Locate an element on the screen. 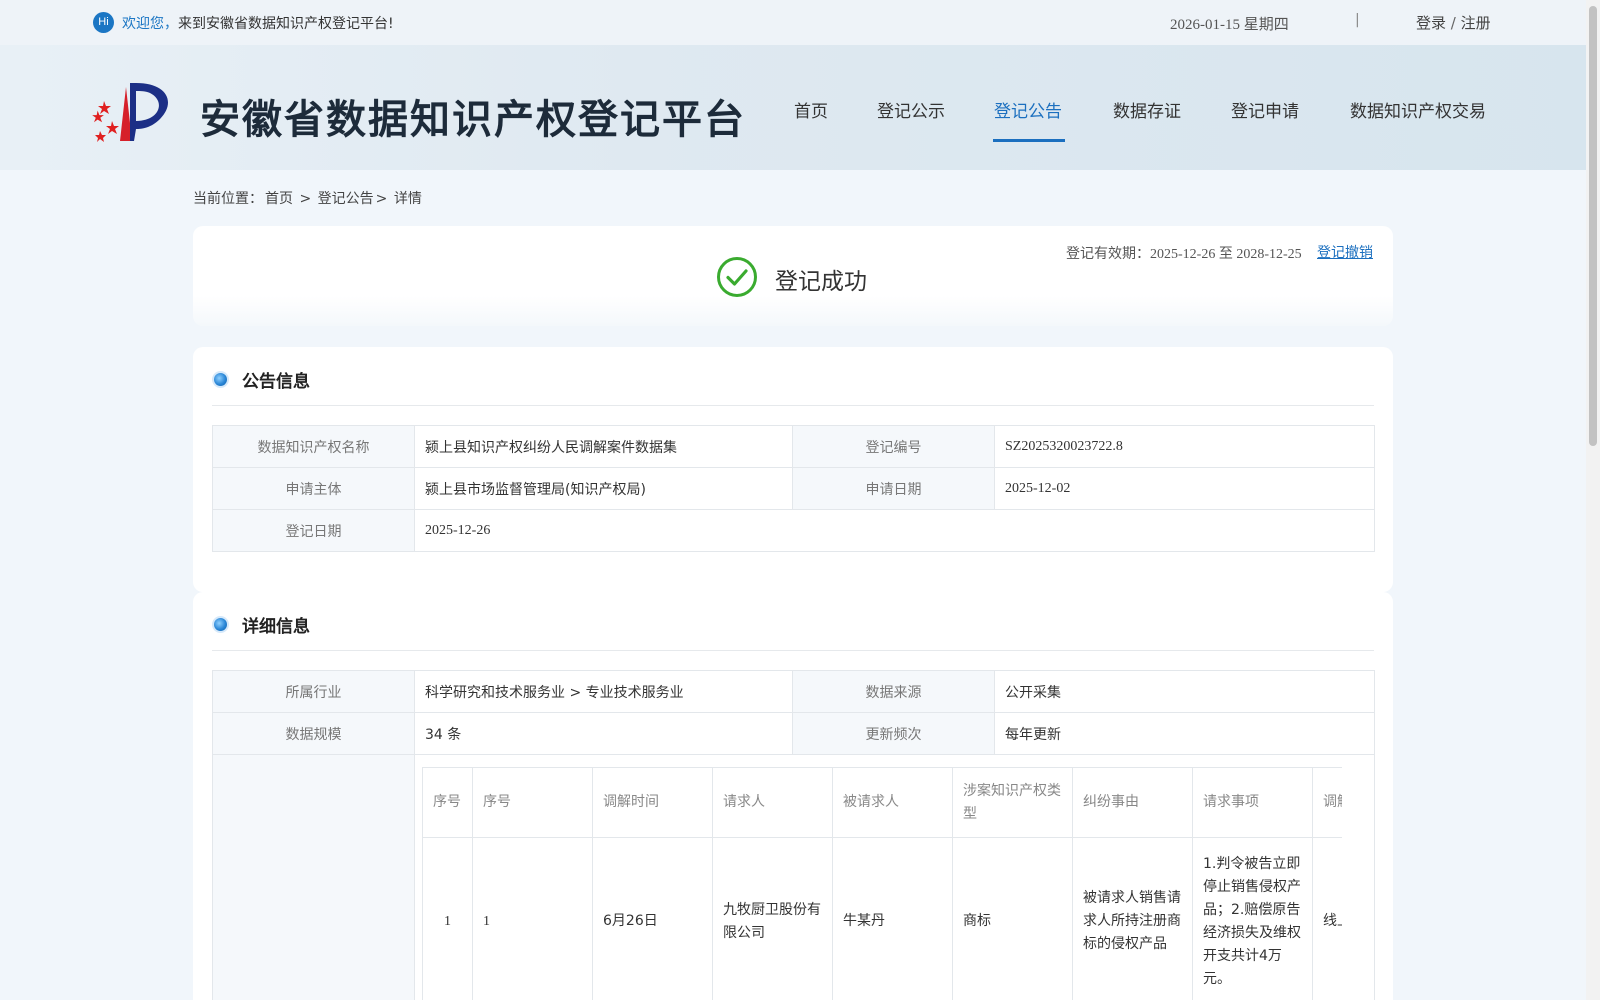  applicant-label: 申请主体 is located at coordinates (313, 488).